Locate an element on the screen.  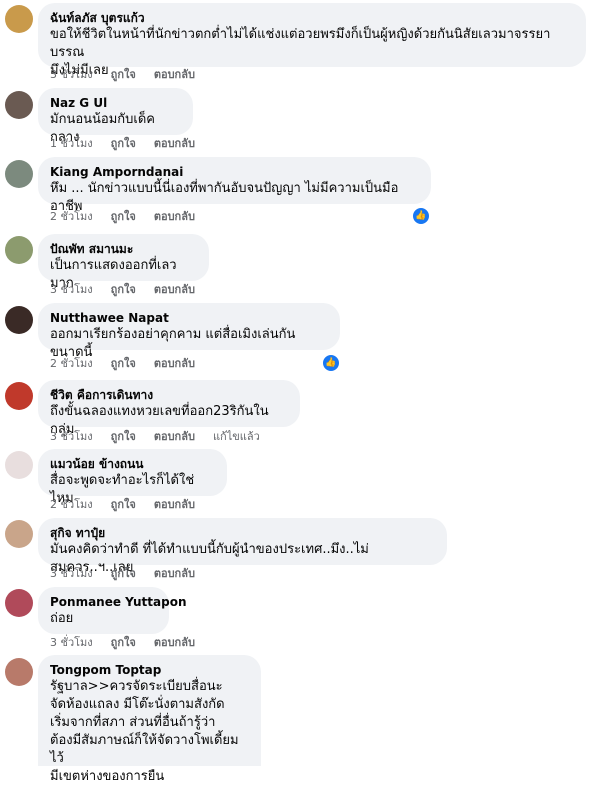
comment-actions: 3 ชั่วโมง ถูกใจ ตอบกลับ แก้ไขแล้ว is located at coordinates (164, 437).